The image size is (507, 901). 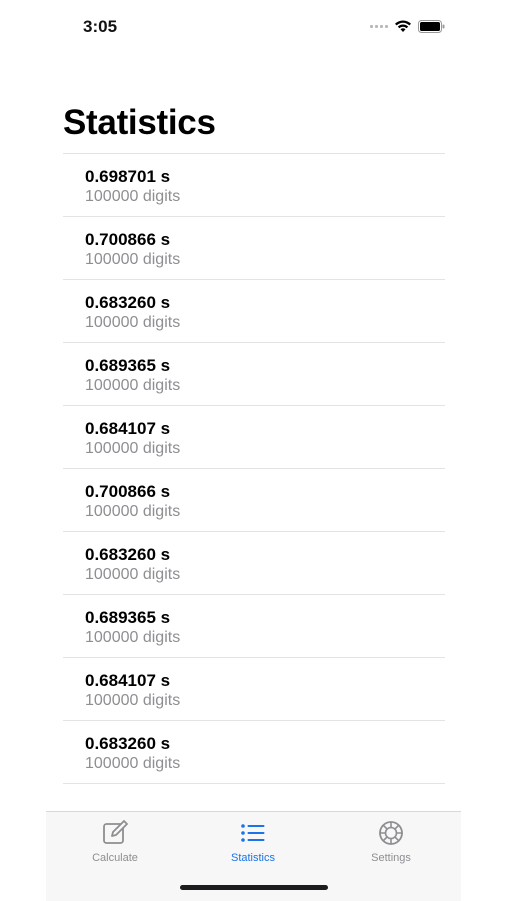 I want to click on cellular-signal-icon, so click(x=379, y=26).